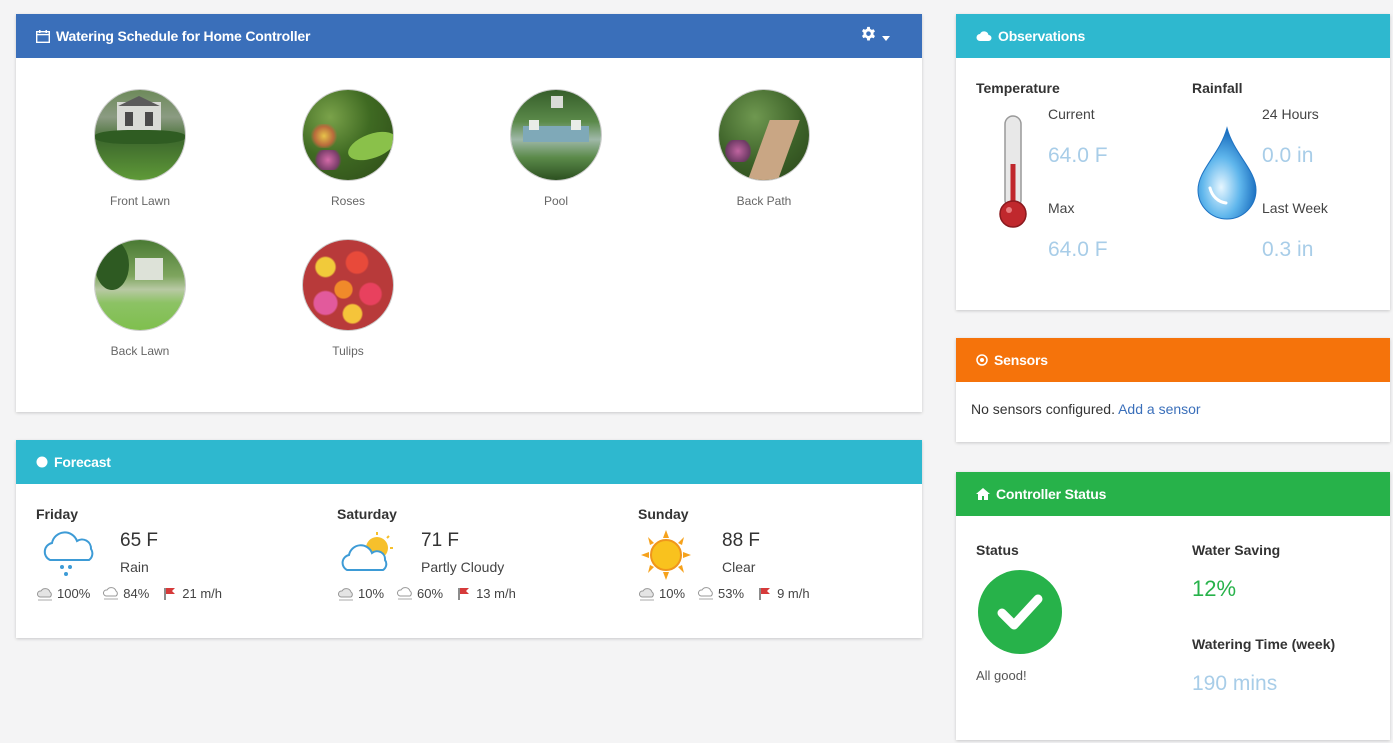 This screenshot has width=1393, height=743. What do you see at coordinates (1061, 208) in the screenshot?
I see `max-label: Max` at bounding box center [1061, 208].